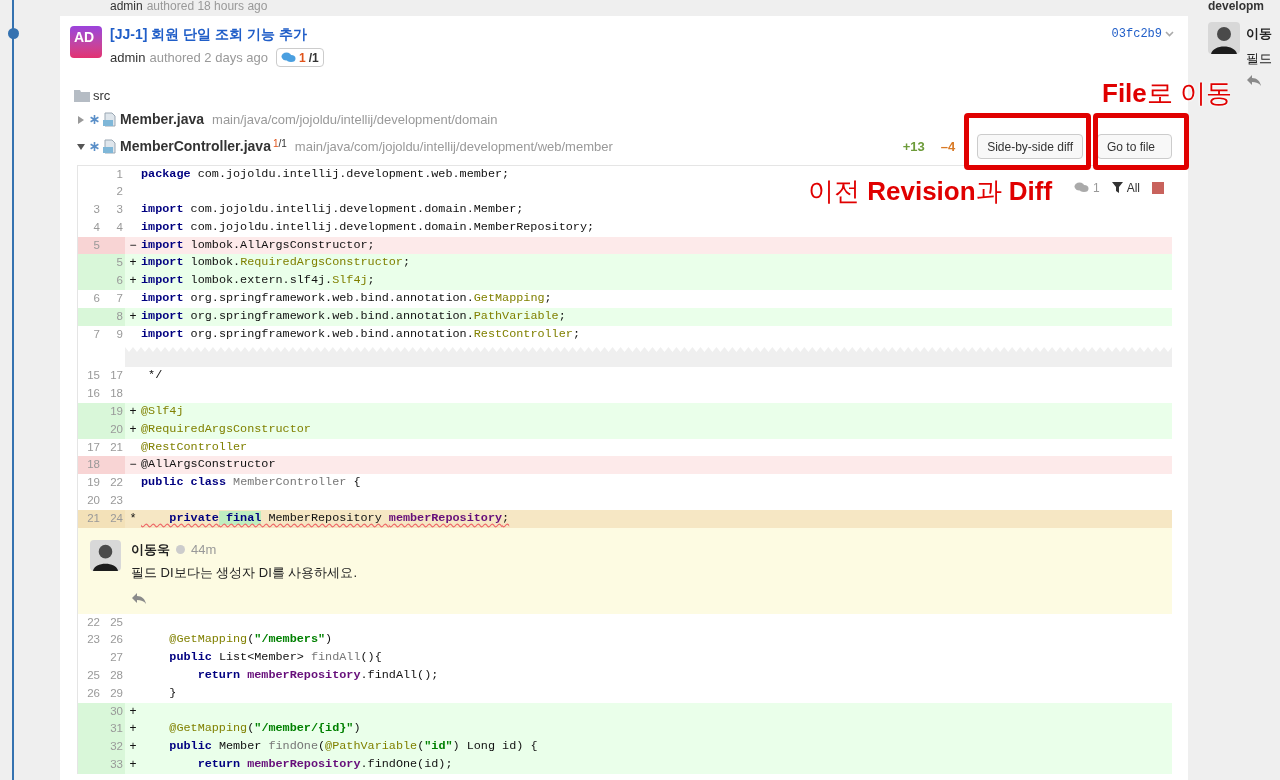 The height and width of the screenshot is (780, 1280). What do you see at coordinates (208, 465) in the screenshot?
I see `code-text: @AllArgsConstructor` at bounding box center [208, 465].